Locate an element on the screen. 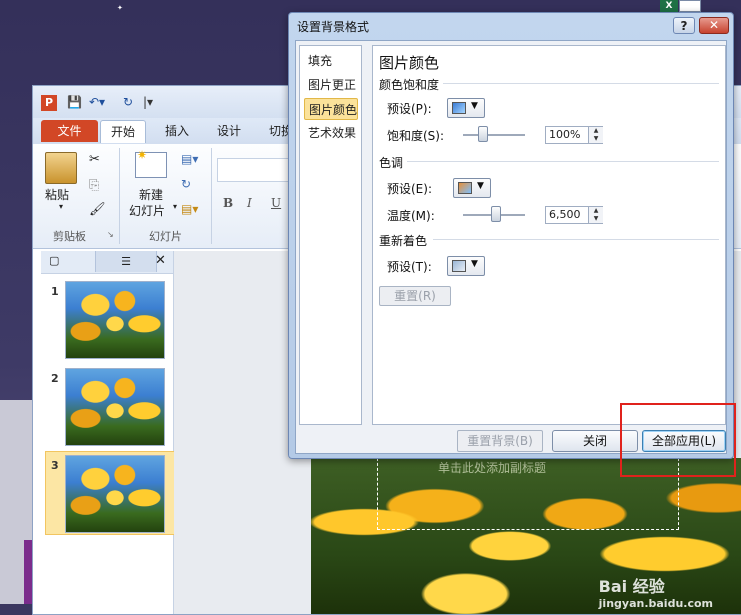 The width and height of the screenshot is (741, 615). recolor-preset-label: 预设(T): is located at coordinates (409, 267).